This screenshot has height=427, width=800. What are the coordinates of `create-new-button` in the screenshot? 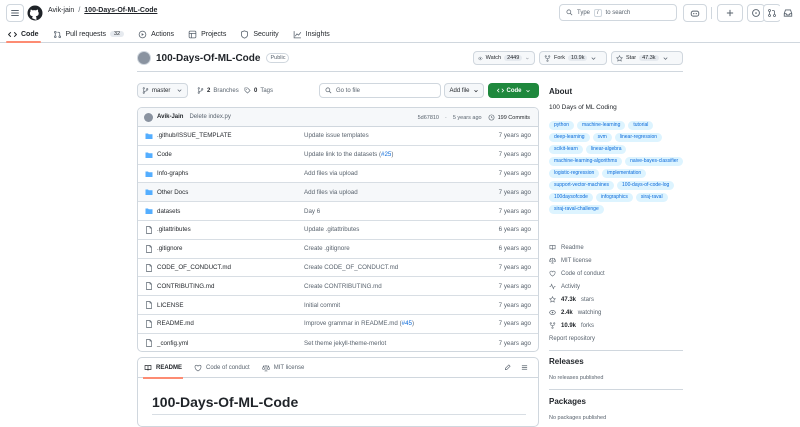 It's located at (730, 13).